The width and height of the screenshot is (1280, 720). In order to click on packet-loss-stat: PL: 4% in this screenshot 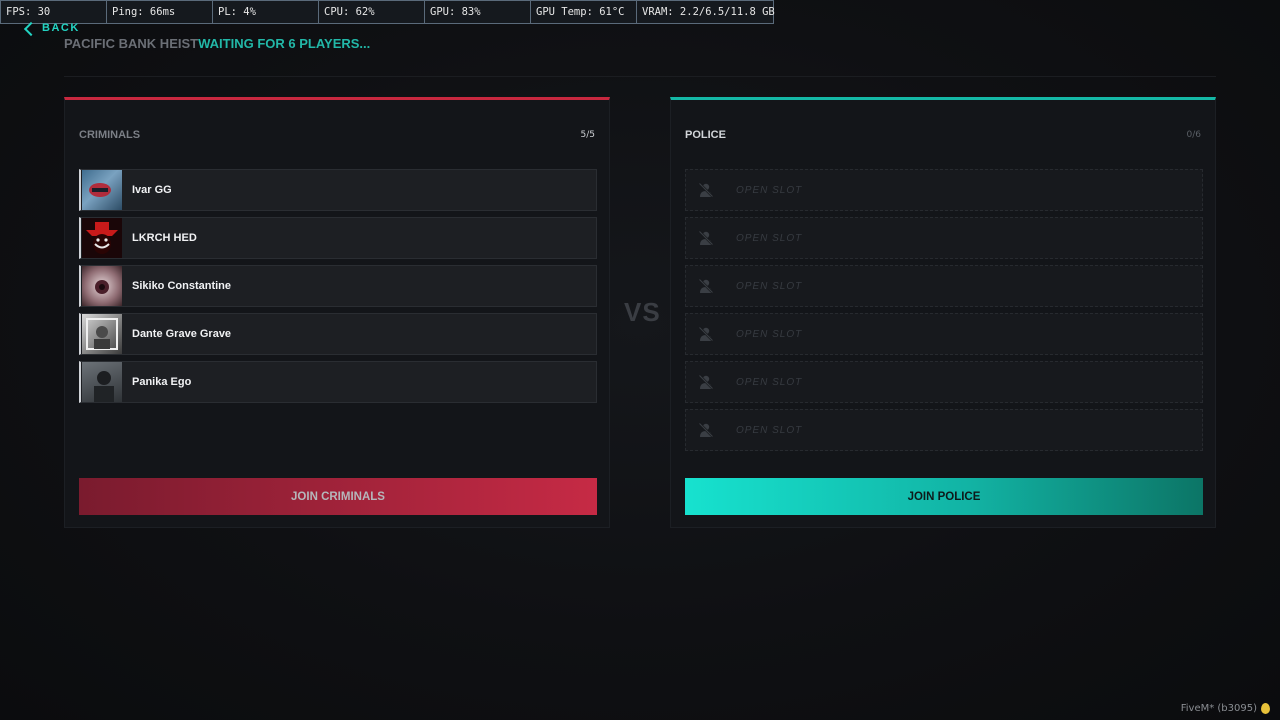, I will do `click(266, 12)`.